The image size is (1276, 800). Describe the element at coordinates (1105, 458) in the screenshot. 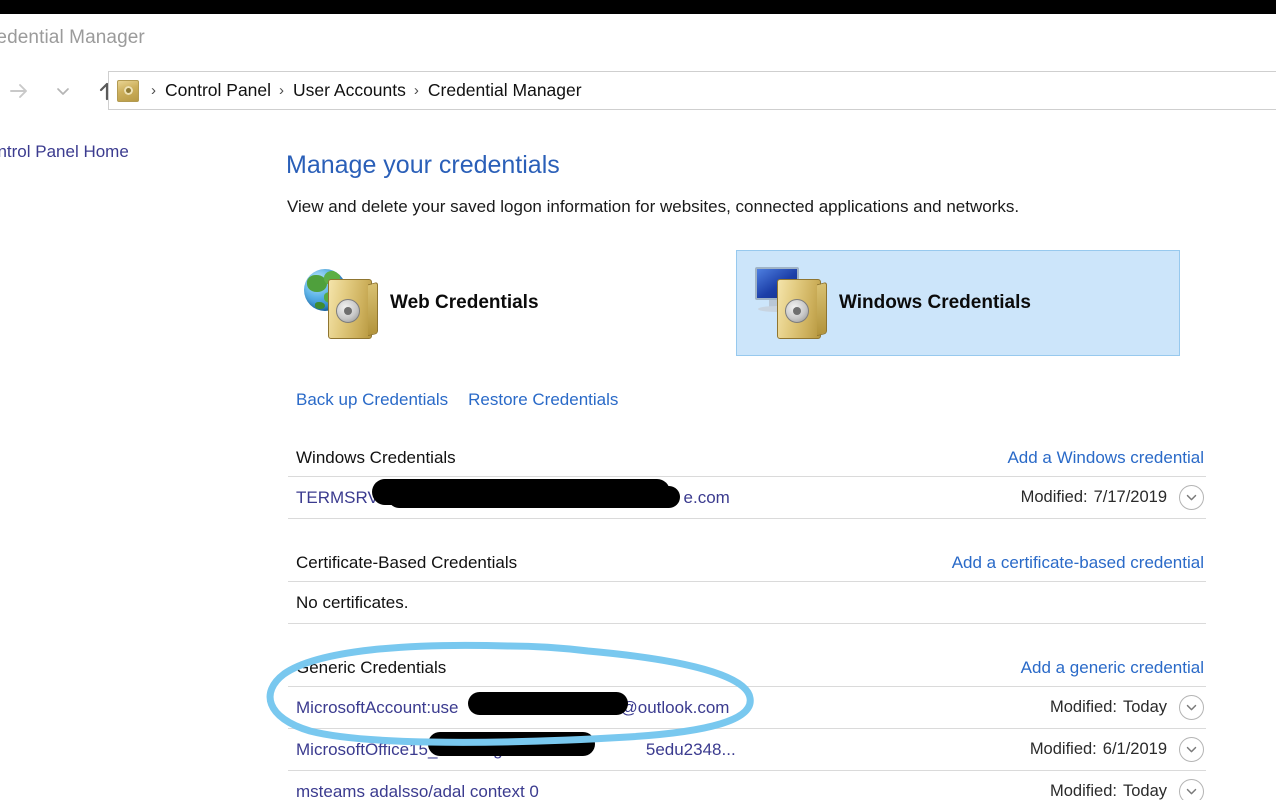

I see `add-windows-credential-link: Add a Windows credential` at that location.